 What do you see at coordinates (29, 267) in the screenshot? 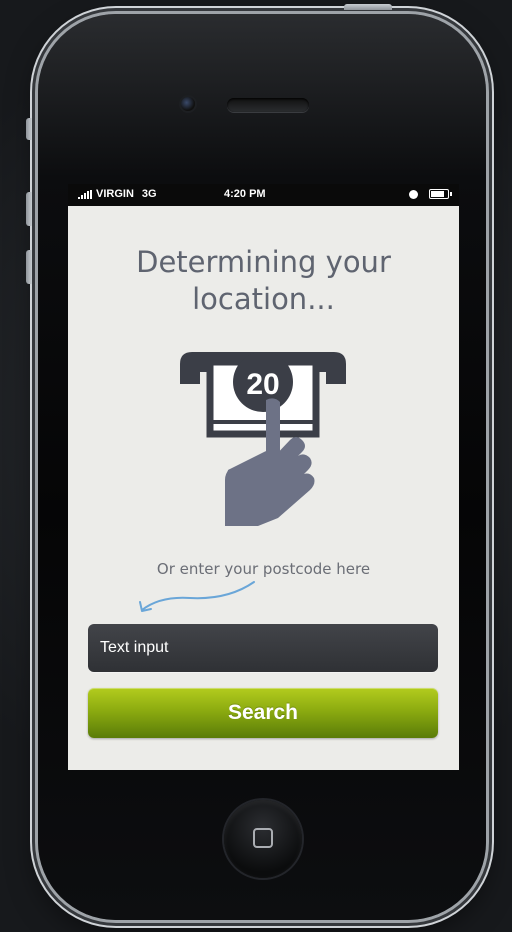
I see `volume-down-button` at bounding box center [29, 267].